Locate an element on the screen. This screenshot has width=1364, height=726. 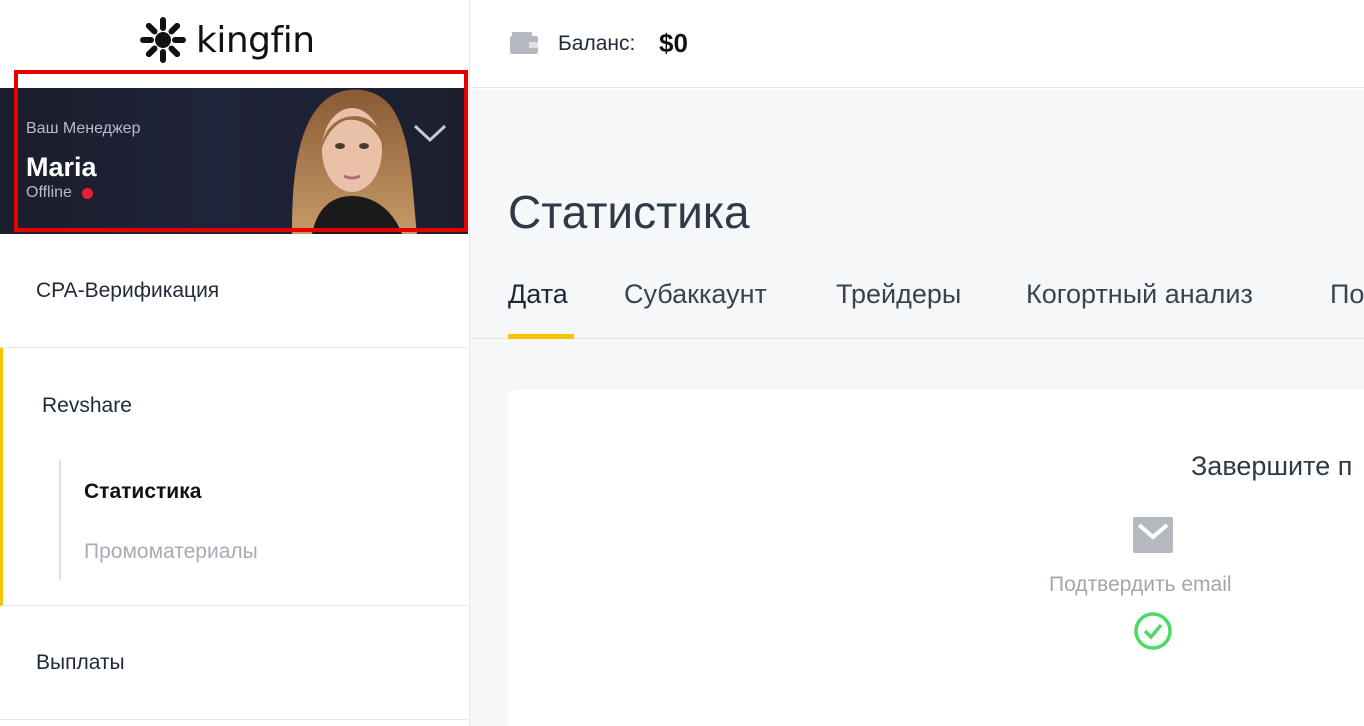
manager-caption: Ваш Менеджер is located at coordinates (83, 128).